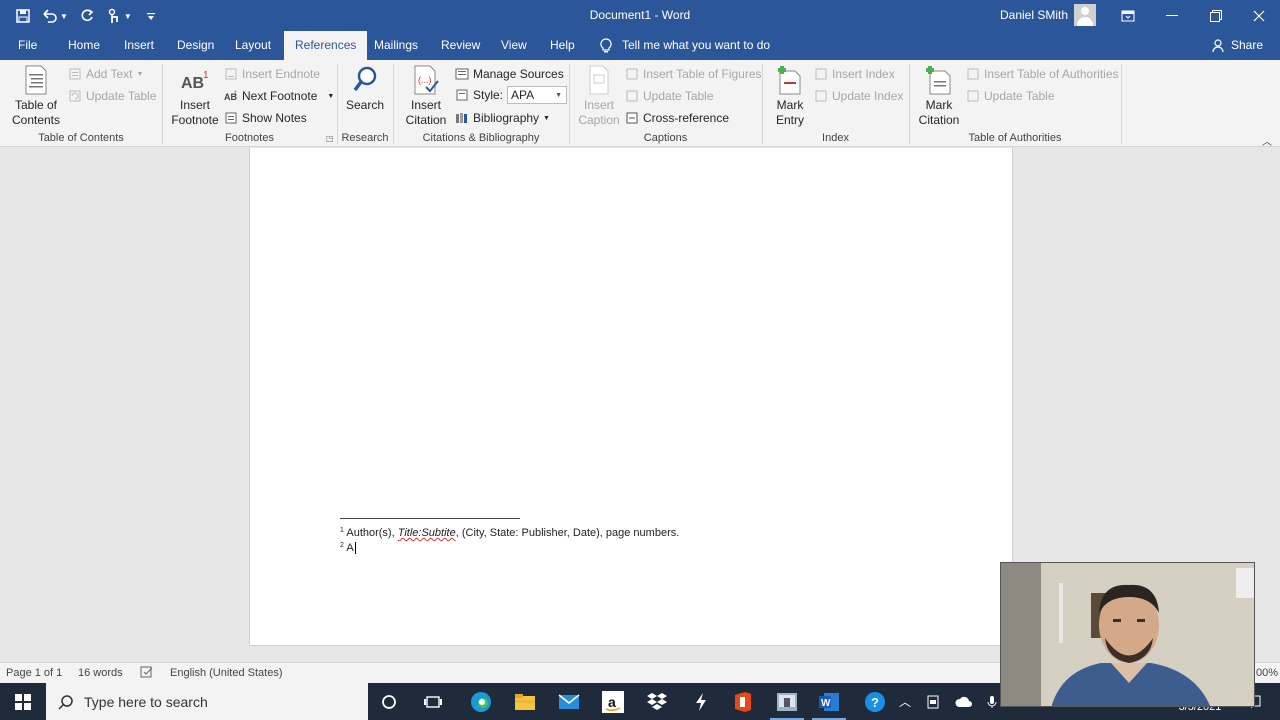 This screenshot has height=720, width=1280. Describe the element at coordinates (326, 45) in the screenshot. I see `tab-references: References` at that location.